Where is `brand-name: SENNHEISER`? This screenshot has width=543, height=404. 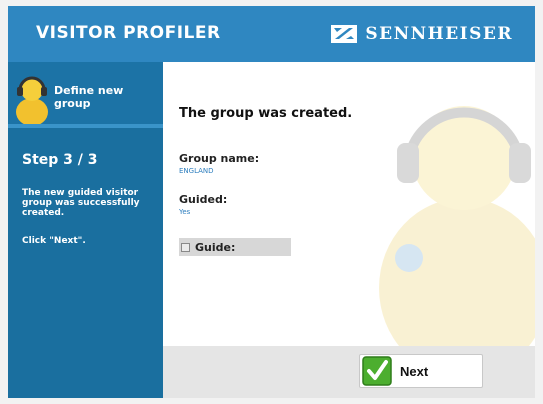
brand-name: SENNHEISER is located at coordinates (439, 34).